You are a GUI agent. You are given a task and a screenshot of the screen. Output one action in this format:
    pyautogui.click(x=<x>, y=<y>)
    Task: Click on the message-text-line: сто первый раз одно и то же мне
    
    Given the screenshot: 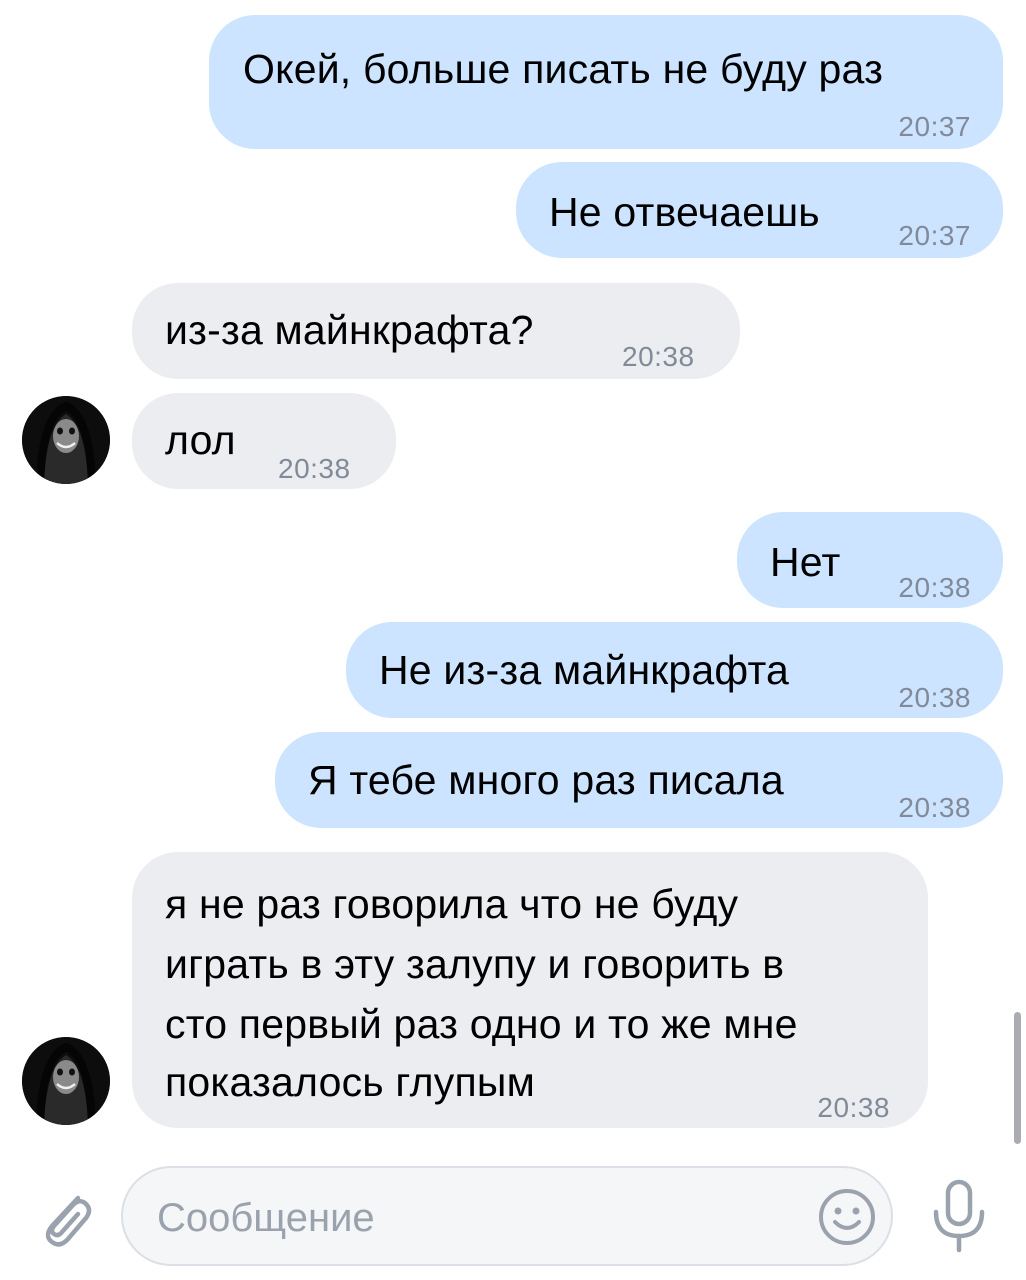 What is the action you would take?
    pyautogui.click(x=481, y=1024)
    